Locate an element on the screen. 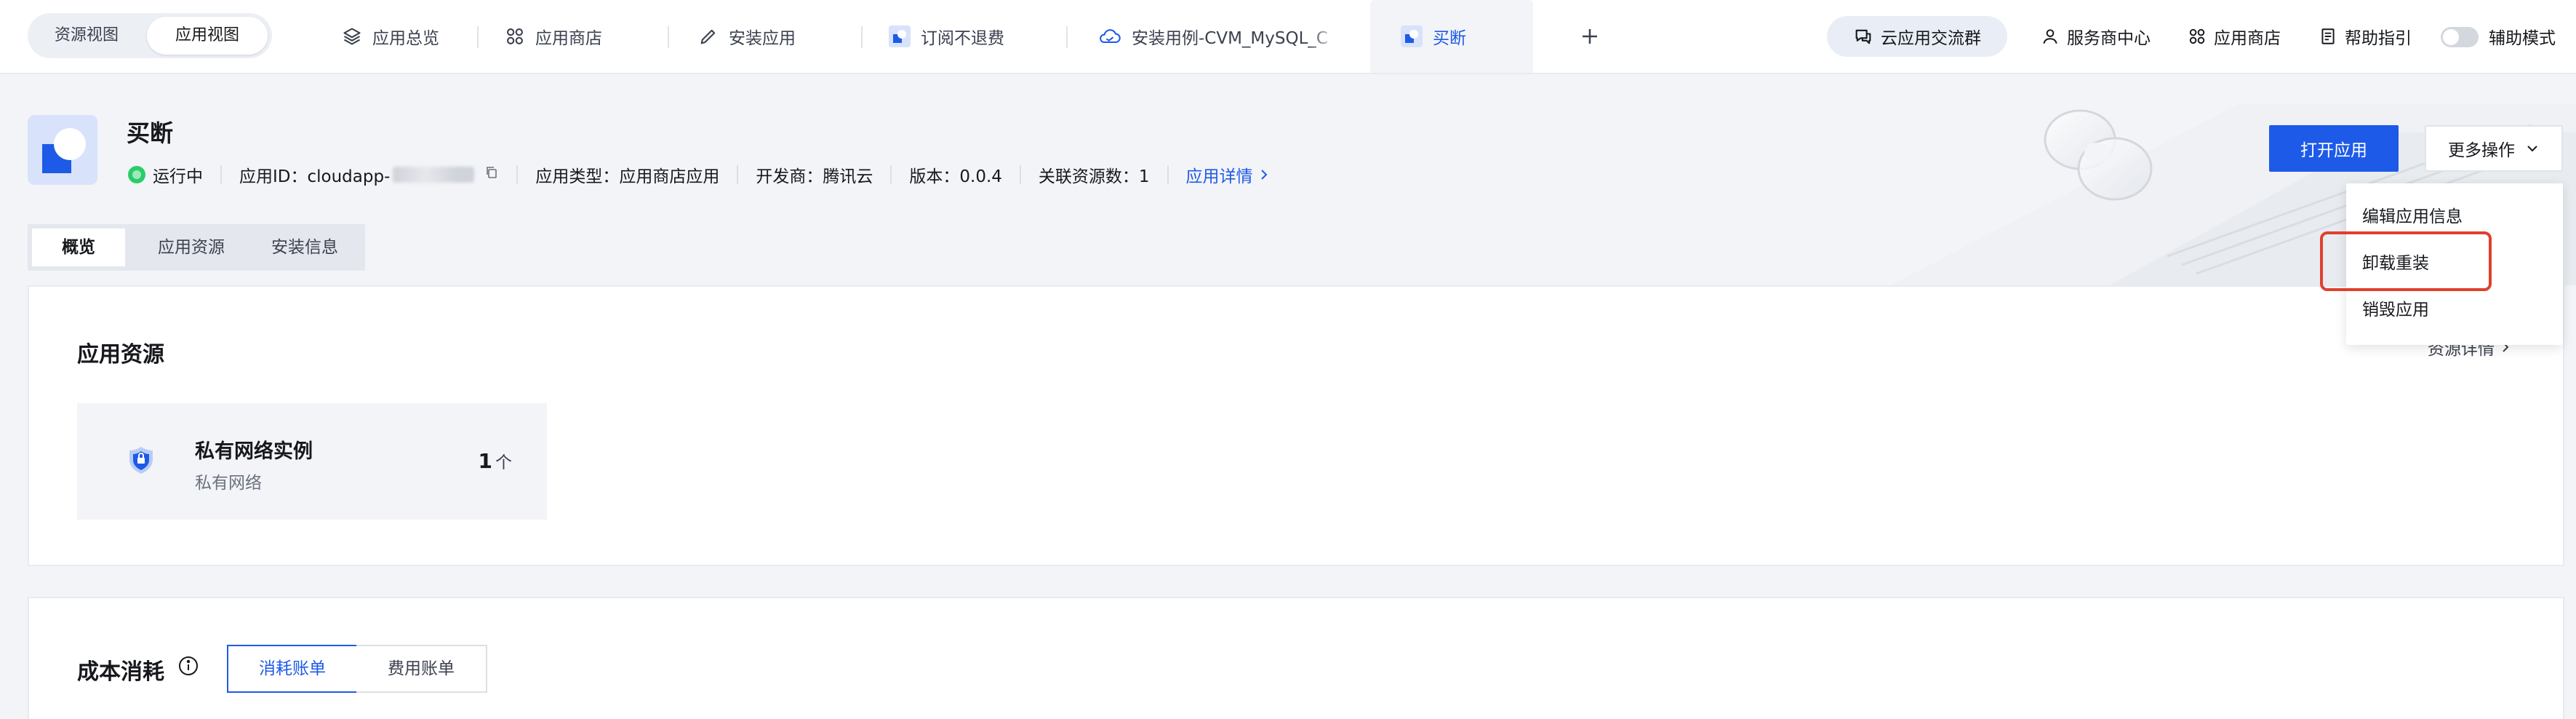  app-store-label: 应用商店 is located at coordinates (2247, 38).